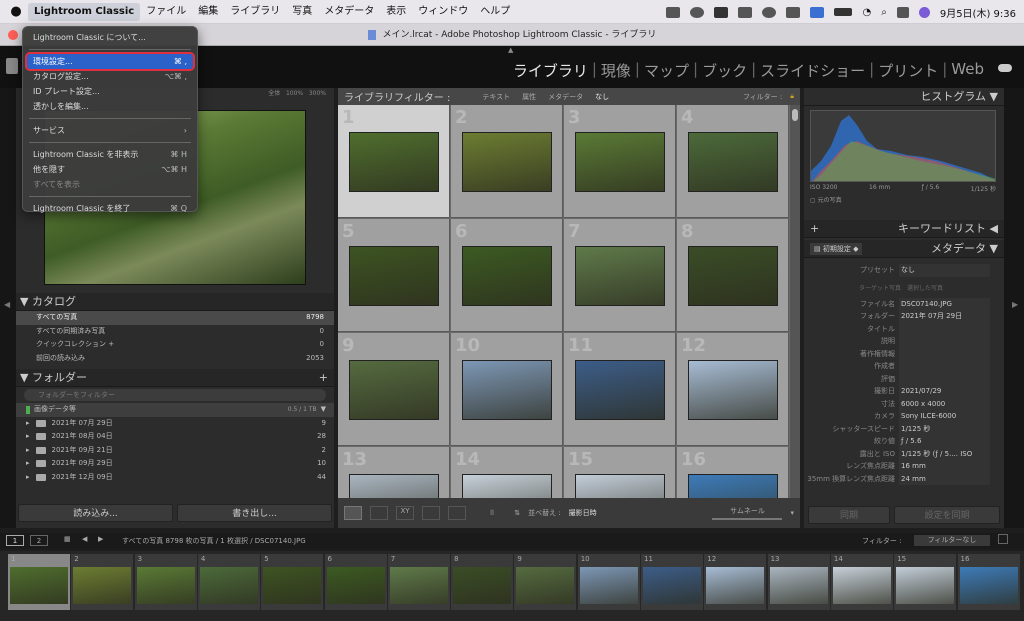  Describe the element at coordinates (175, 302) in the screenshot. I see `catalog-header: ▼ カタログ` at that location.